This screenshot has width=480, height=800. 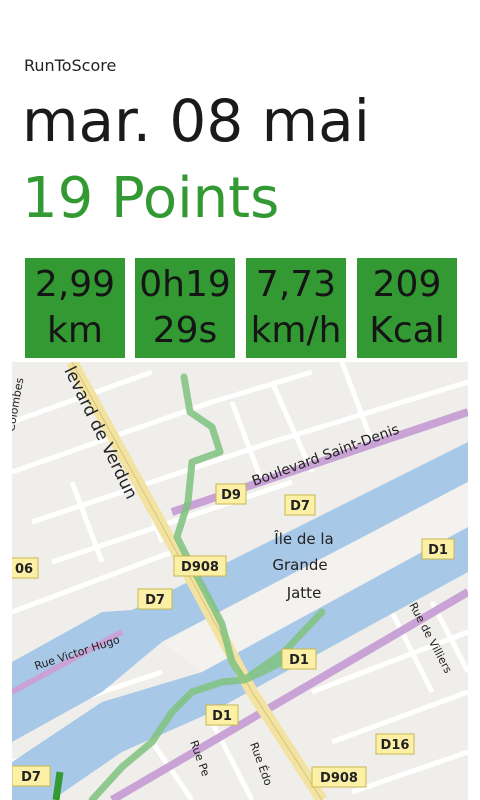 What do you see at coordinates (407, 284) in the screenshot?
I see `calories-value: 209` at bounding box center [407, 284].